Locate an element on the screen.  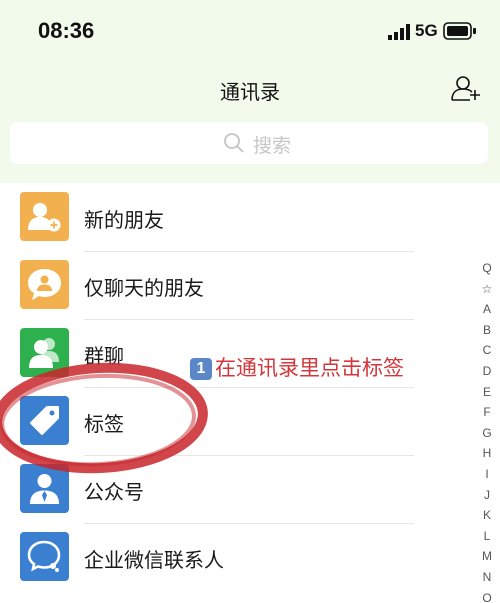
annotation-text: 在通讯录里点击标签 is located at coordinates (309, 368).